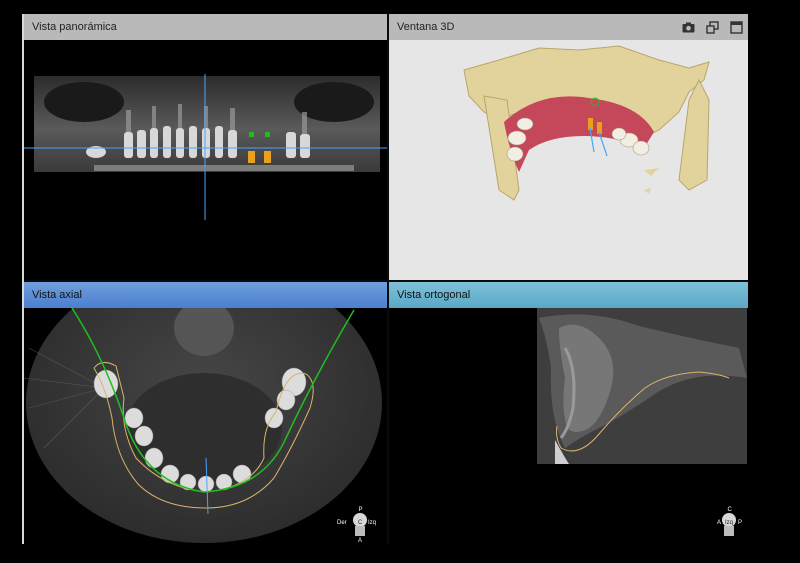 The image size is (800, 563). What do you see at coordinates (740, 523) in the screenshot?
I see `orient-label-right: P` at bounding box center [740, 523].